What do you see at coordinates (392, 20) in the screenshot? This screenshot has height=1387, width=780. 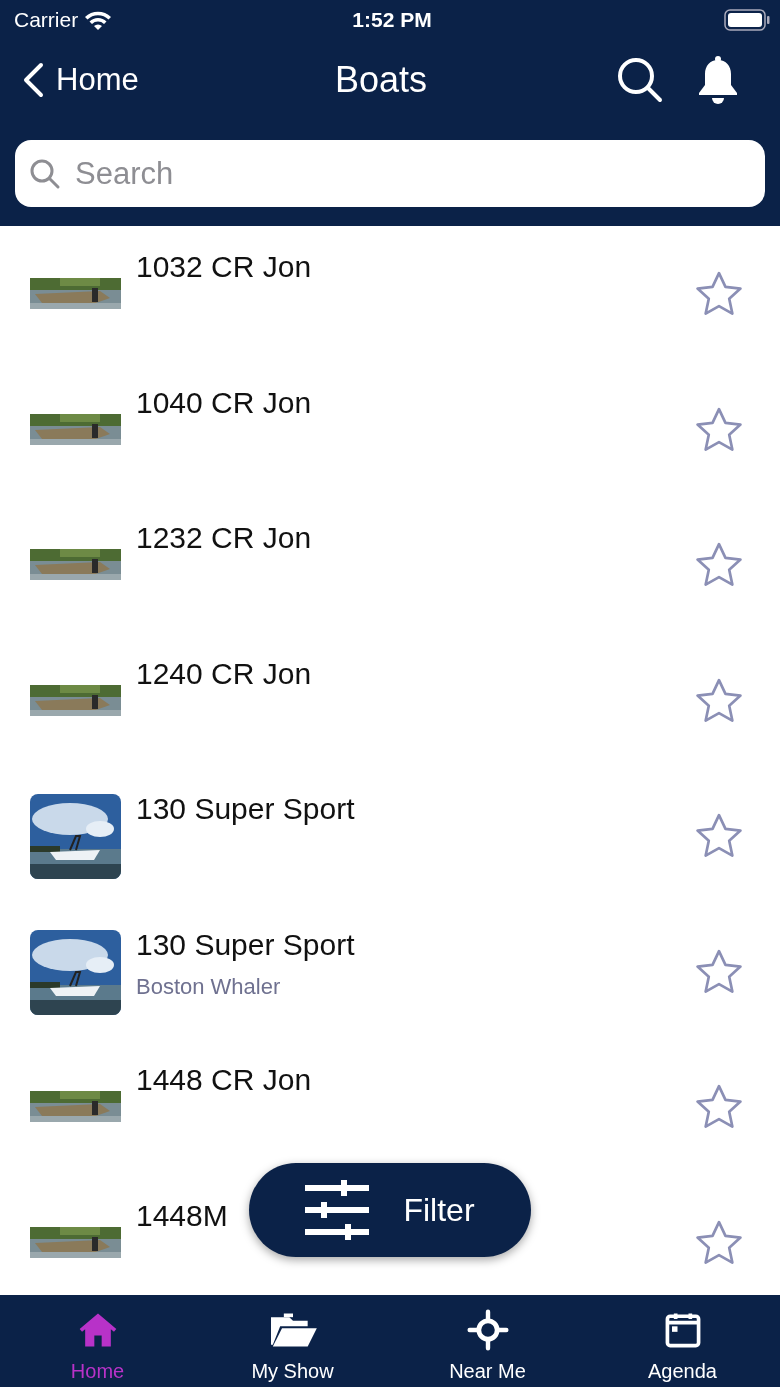 I see `clock: 1:52 PM` at bounding box center [392, 20].